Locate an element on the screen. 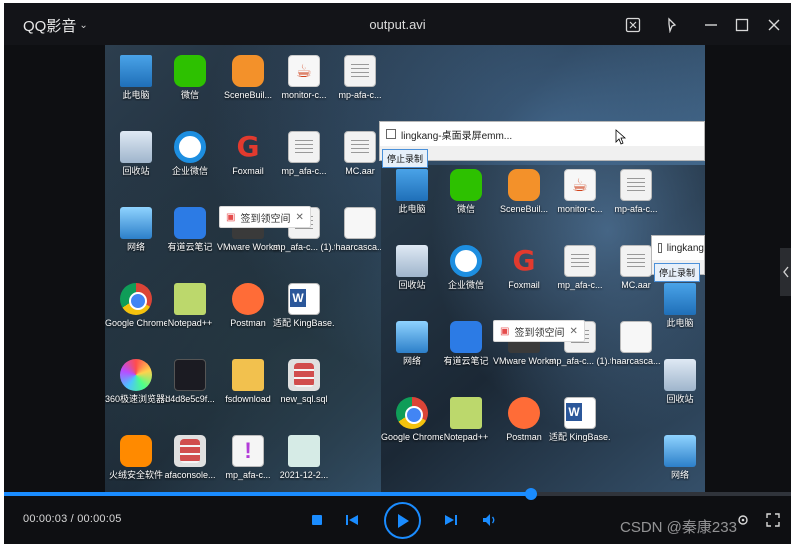  desktop-icon: Notepad++ is located at coordinates (190, 306).